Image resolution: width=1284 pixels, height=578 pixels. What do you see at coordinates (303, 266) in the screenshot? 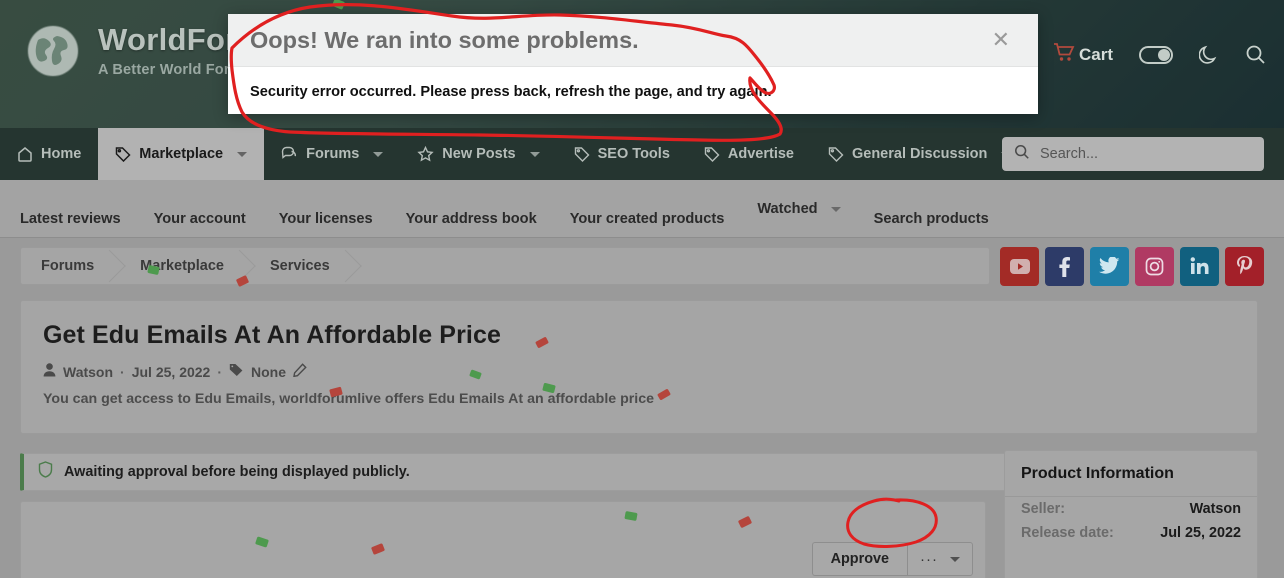
I see `breadcrumb-item-services: Services` at bounding box center [303, 266].